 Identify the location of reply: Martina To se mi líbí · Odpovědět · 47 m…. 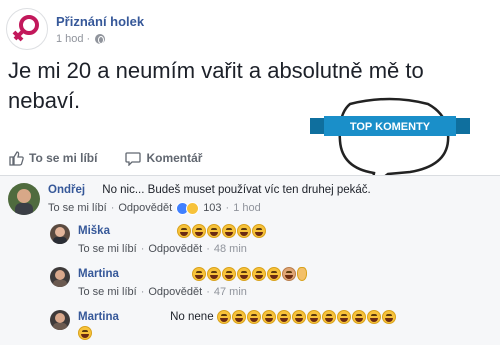
(179, 283).